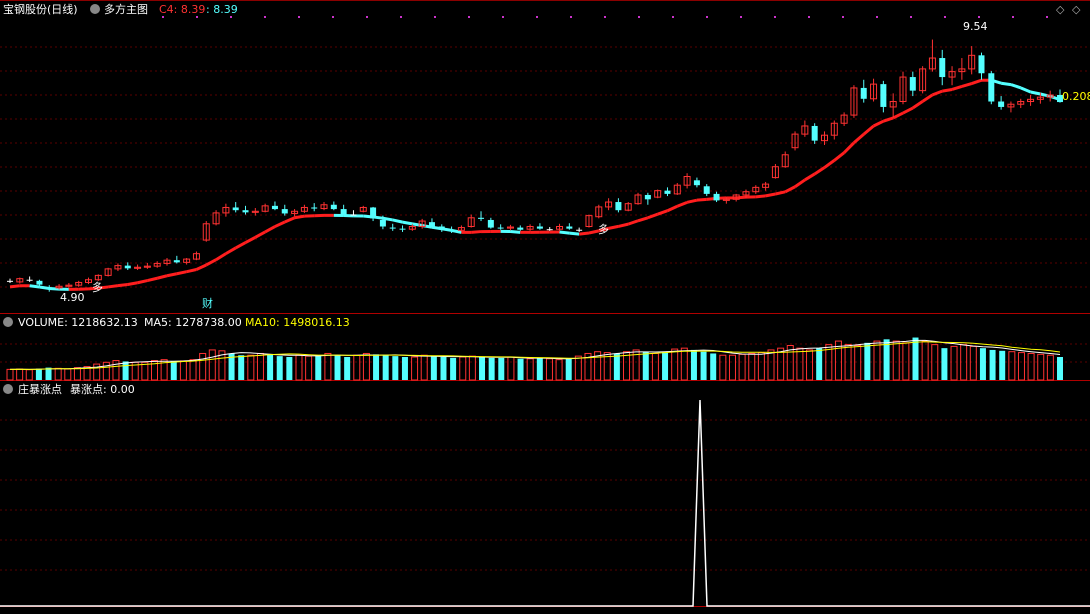 The image size is (1090, 614). I want to click on current-value-label: 0.208, so click(1076, 96).